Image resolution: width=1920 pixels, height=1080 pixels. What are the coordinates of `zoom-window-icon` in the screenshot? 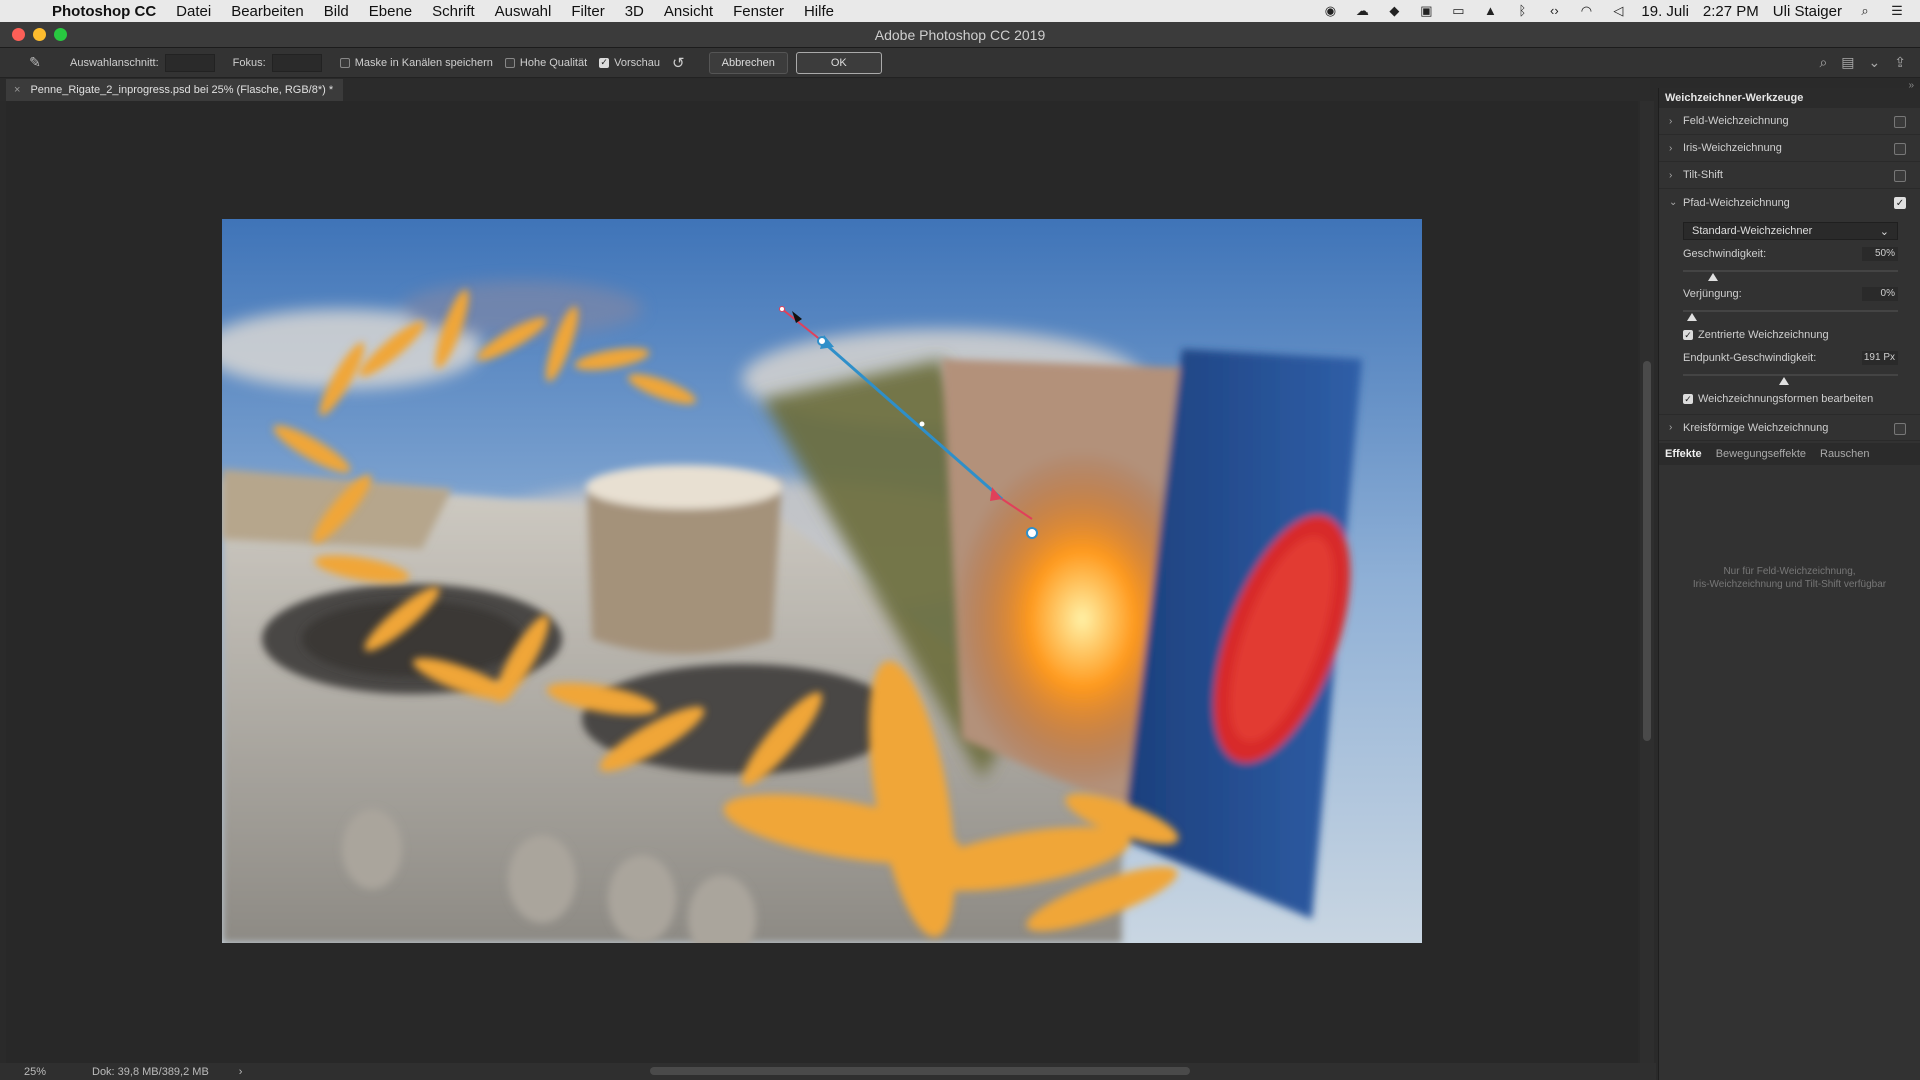 It's located at (60, 34).